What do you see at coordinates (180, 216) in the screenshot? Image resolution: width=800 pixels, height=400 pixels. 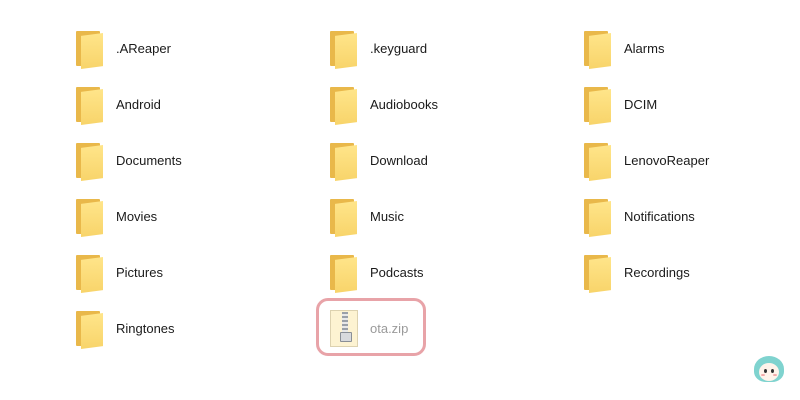 I see `folder-item: Movies` at bounding box center [180, 216].